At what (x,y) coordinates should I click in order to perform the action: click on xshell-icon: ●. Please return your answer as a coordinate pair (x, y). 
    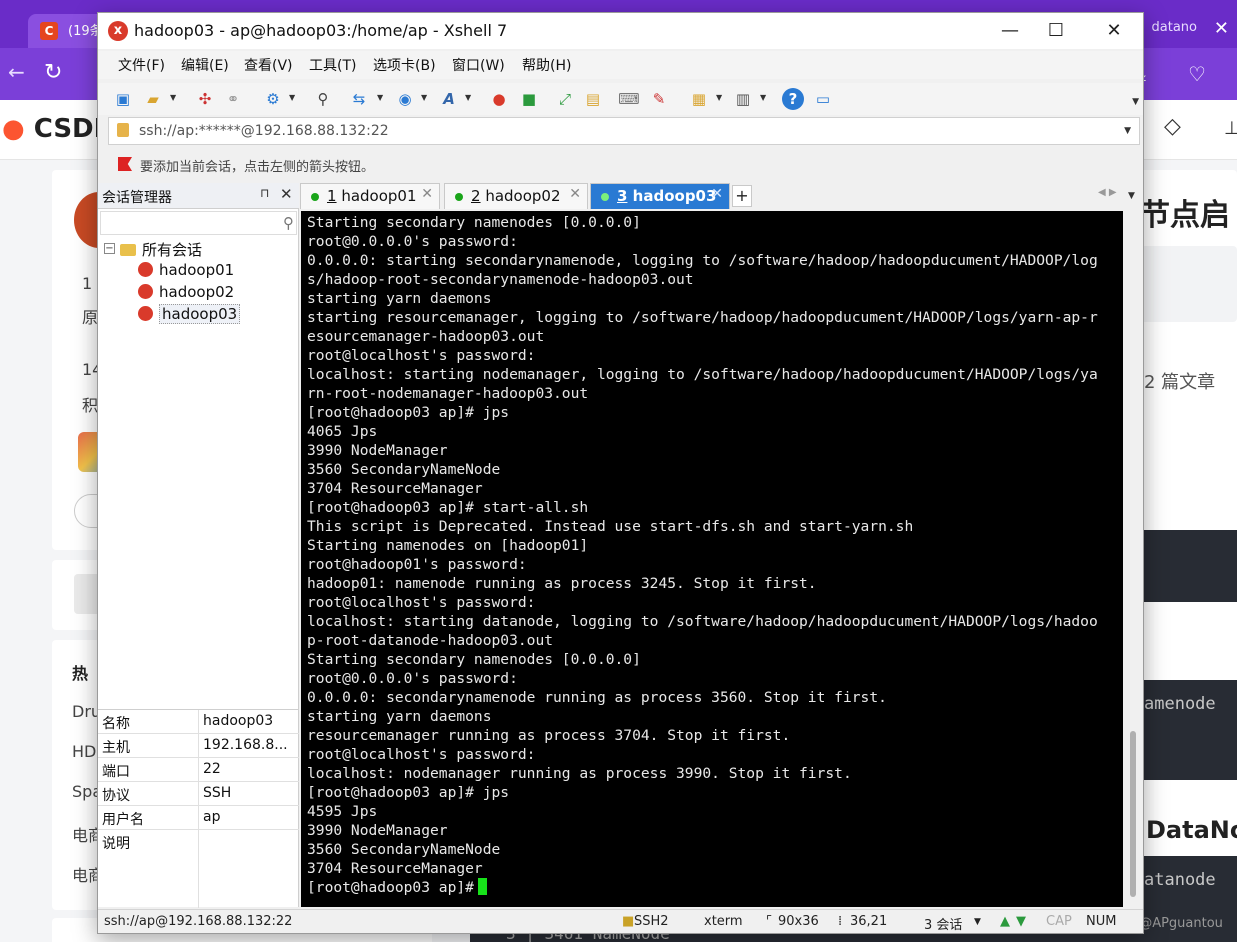
    Looking at the image, I should click on (499, 99).